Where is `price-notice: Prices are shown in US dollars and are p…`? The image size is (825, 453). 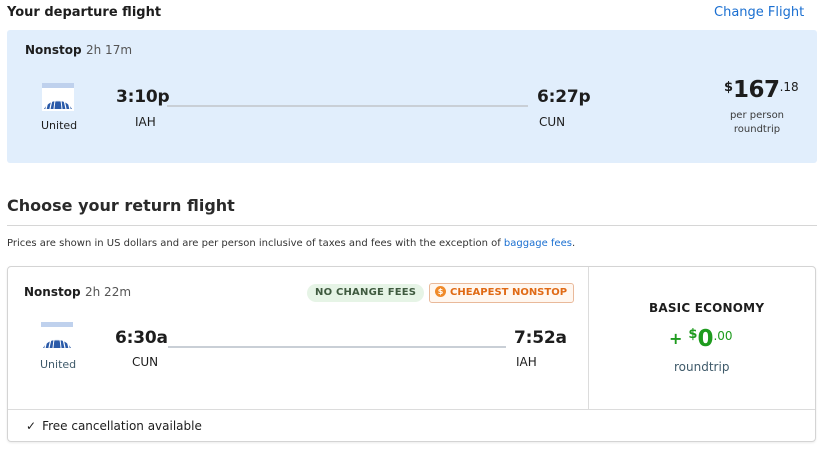 price-notice: Prices are shown in US dollars and are p… is located at coordinates (291, 243).